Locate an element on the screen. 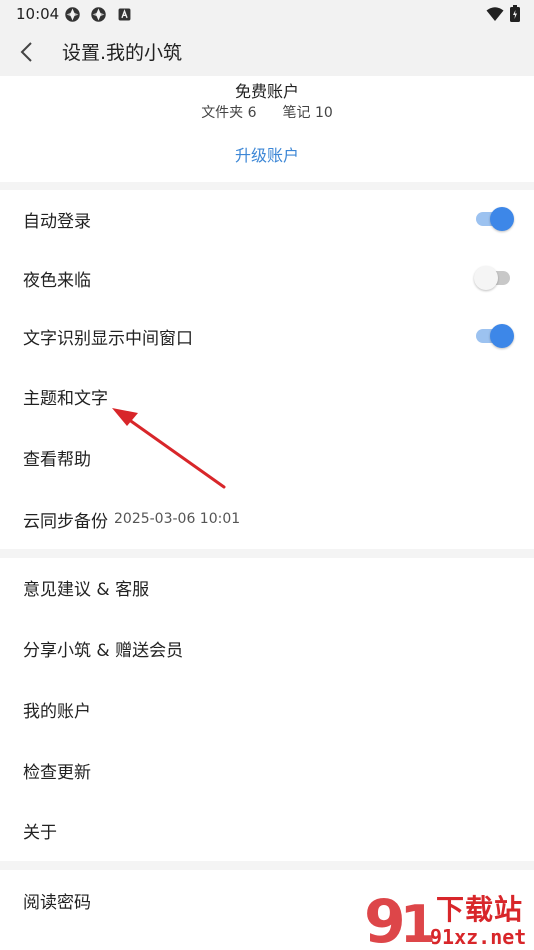 The image size is (534, 950). setting-label: 主题和文字 is located at coordinates (65, 398).